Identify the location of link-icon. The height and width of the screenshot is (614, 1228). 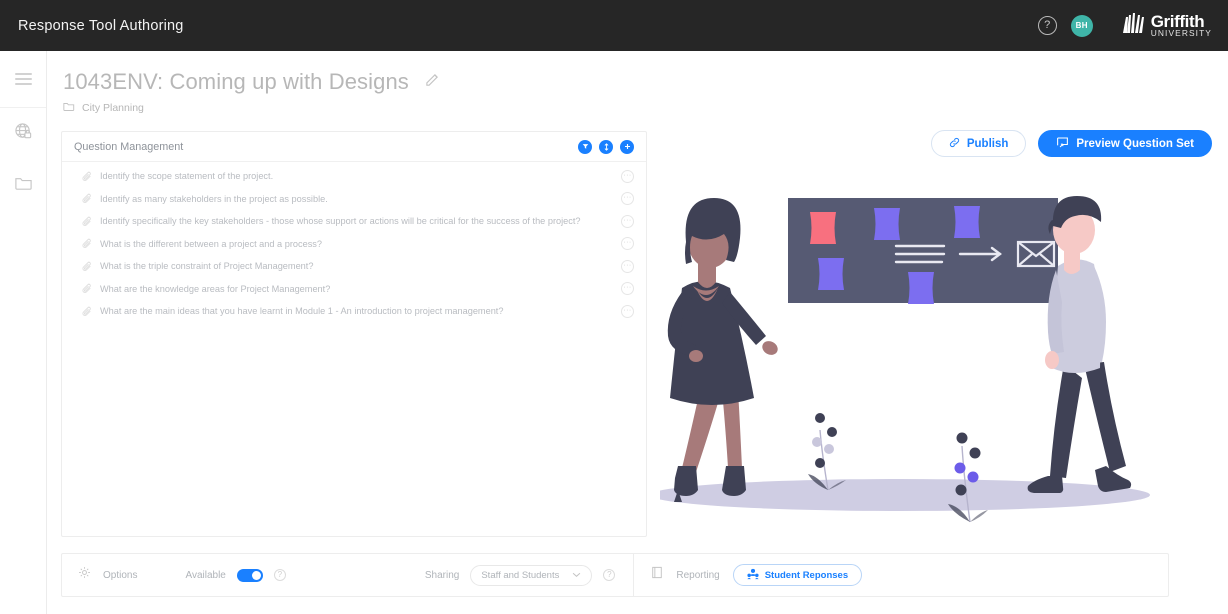
(954, 144).